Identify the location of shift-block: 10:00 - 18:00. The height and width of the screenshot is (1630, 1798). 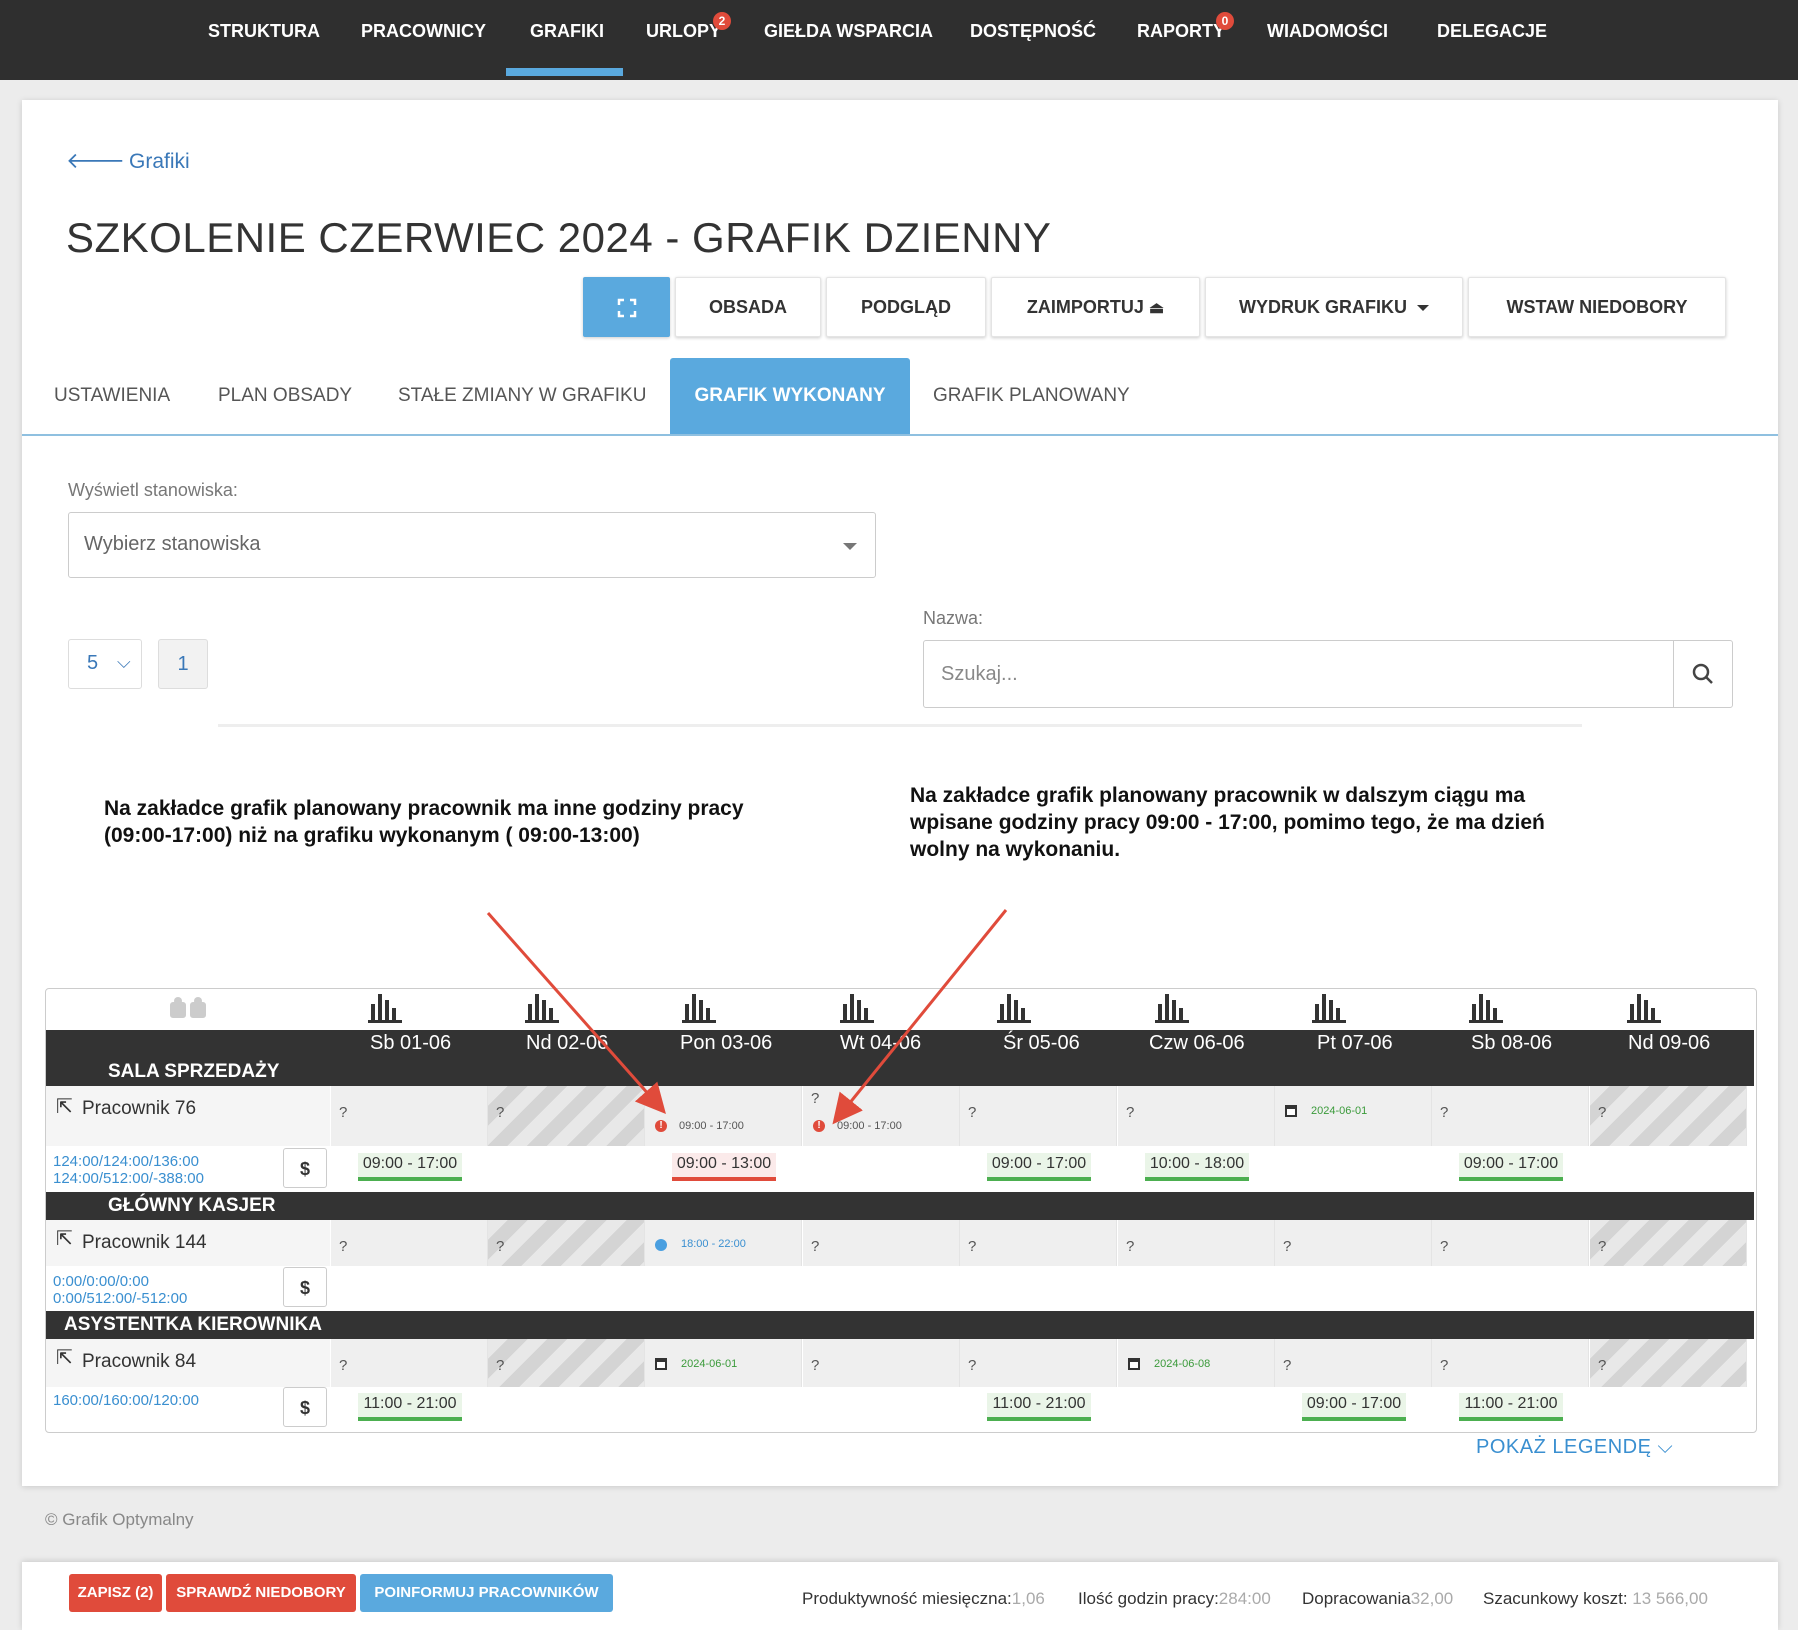
(1197, 1167).